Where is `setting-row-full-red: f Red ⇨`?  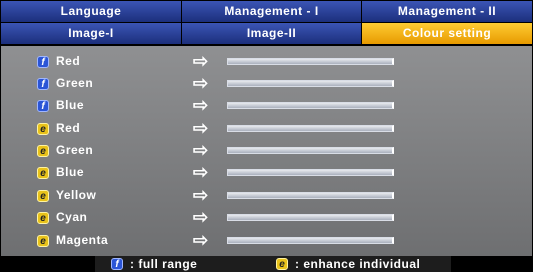
setting-row-full-red: f Red ⇨ is located at coordinates (266, 63).